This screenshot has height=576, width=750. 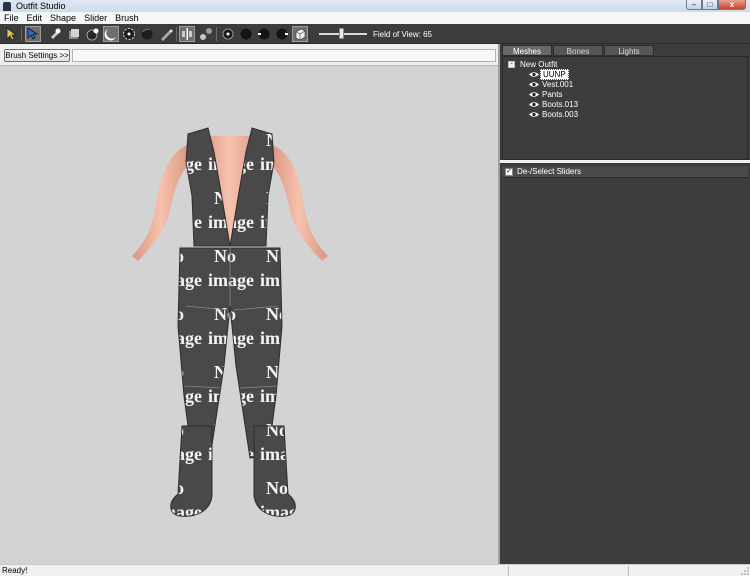 What do you see at coordinates (187, 34) in the screenshot?
I see `toggle-mirror-icon` at bounding box center [187, 34].